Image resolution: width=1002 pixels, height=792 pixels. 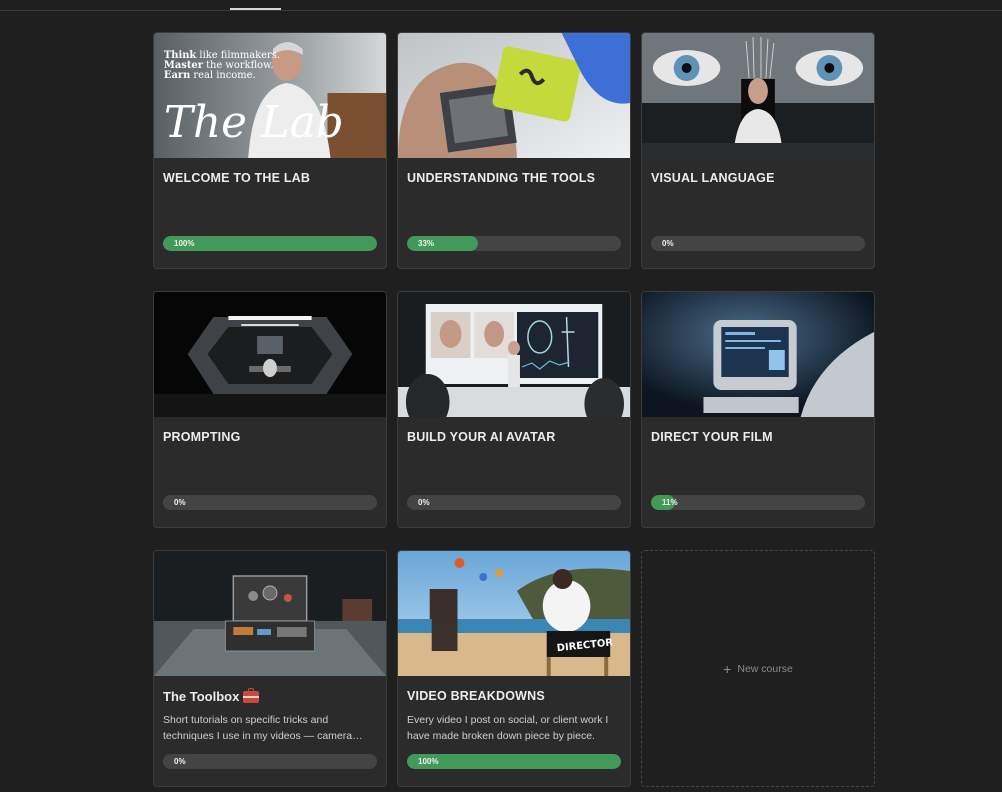 I want to click on top-tab-bar, so click(x=501, y=5).